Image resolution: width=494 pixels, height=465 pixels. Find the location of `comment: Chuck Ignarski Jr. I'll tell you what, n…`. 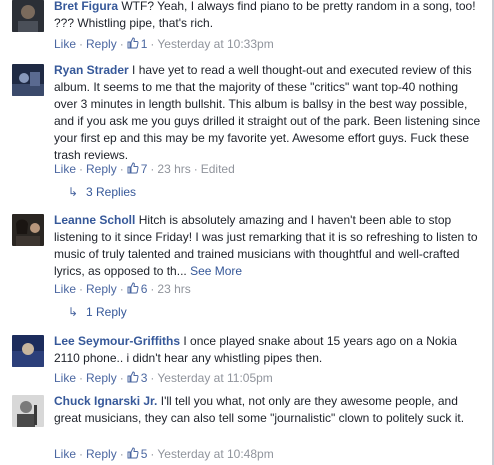

comment: Chuck Ignarski Jr. I'll tell you what, n… is located at coordinates (247, 429).